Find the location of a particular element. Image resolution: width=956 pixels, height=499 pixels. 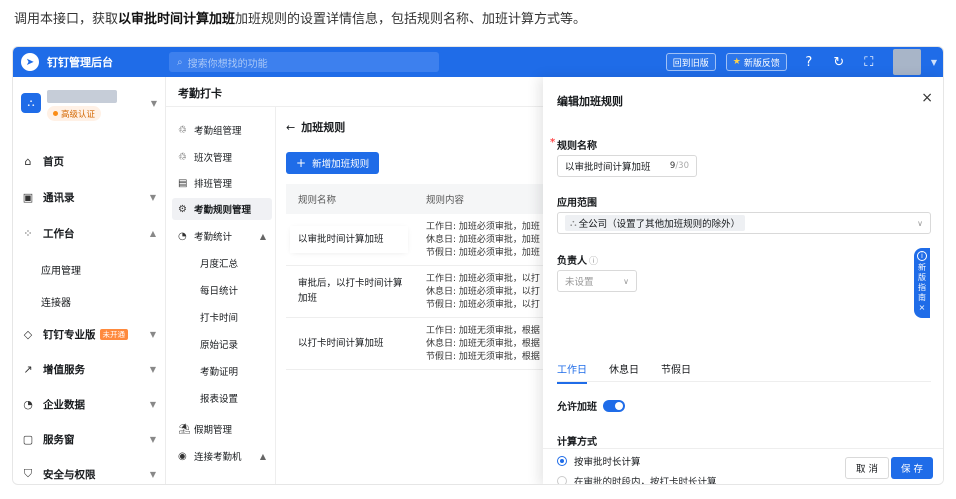

rule-name: 以审批时间计算加班 is located at coordinates (349, 239).